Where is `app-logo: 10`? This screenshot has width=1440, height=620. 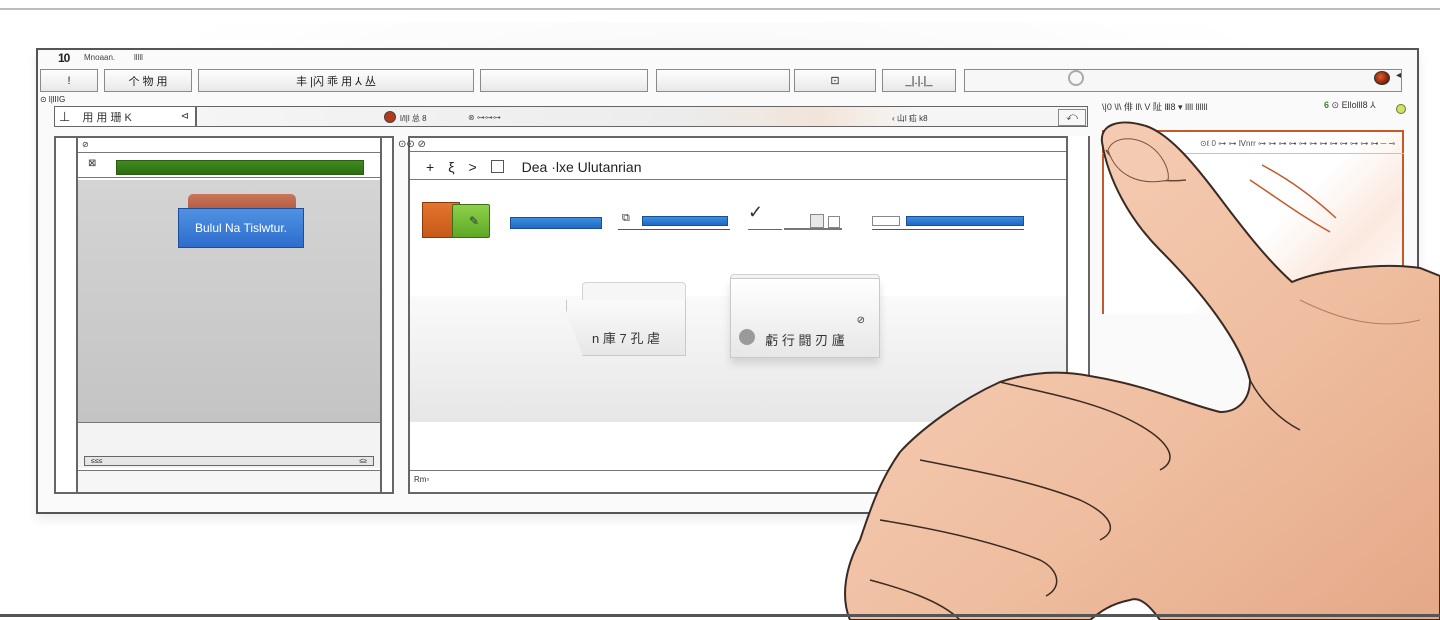
app-logo: 10 is located at coordinates (64, 58).